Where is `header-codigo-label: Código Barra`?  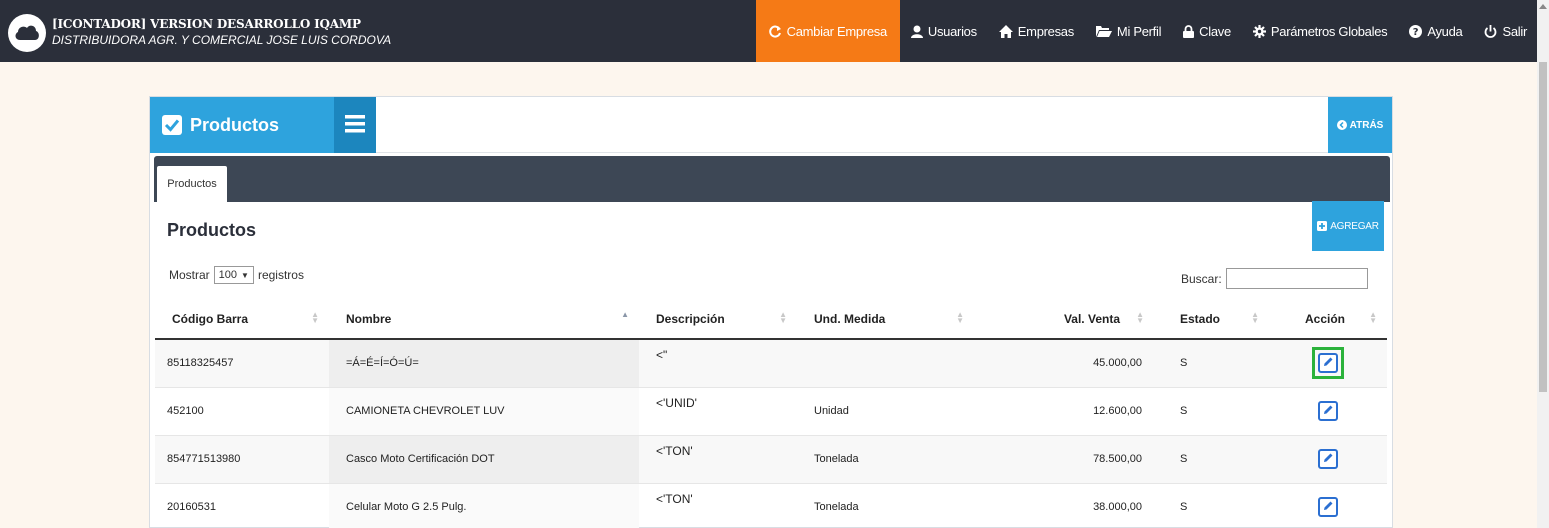 header-codigo-label: Código Barra is located at coordinates (210, 318).